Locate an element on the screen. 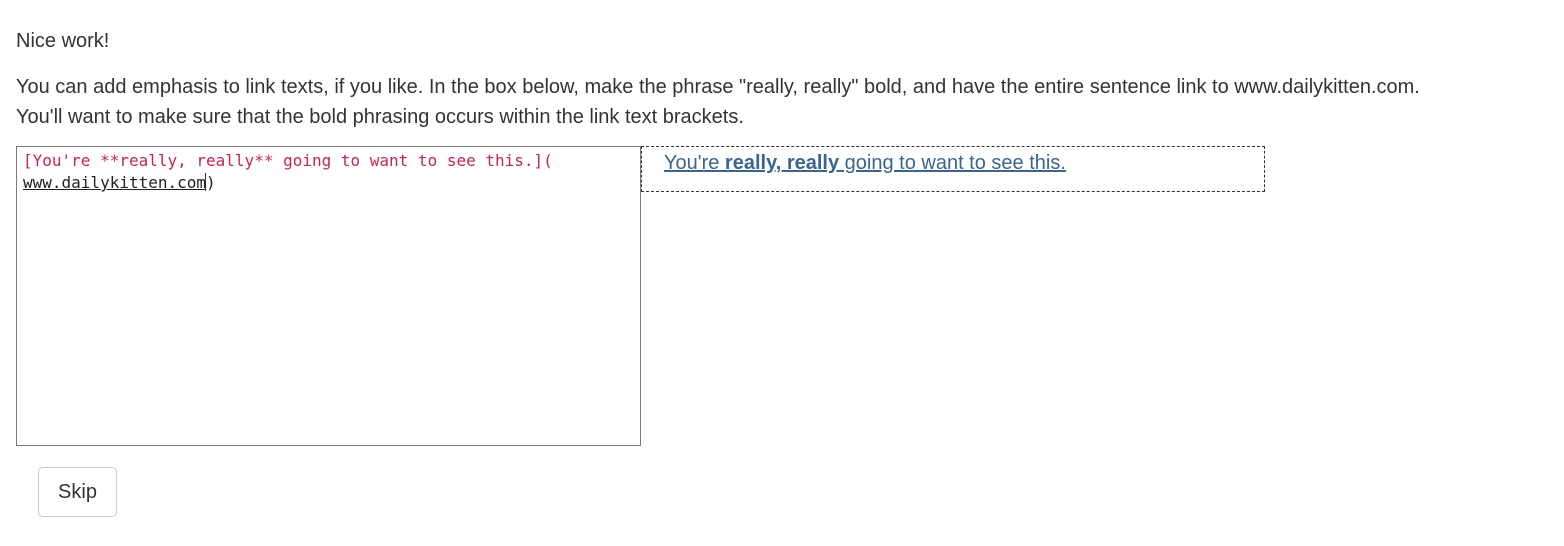 This screenshot has width=1564, height=546. preview-link-bold-text: really, really is located at coordinates (782, 163).